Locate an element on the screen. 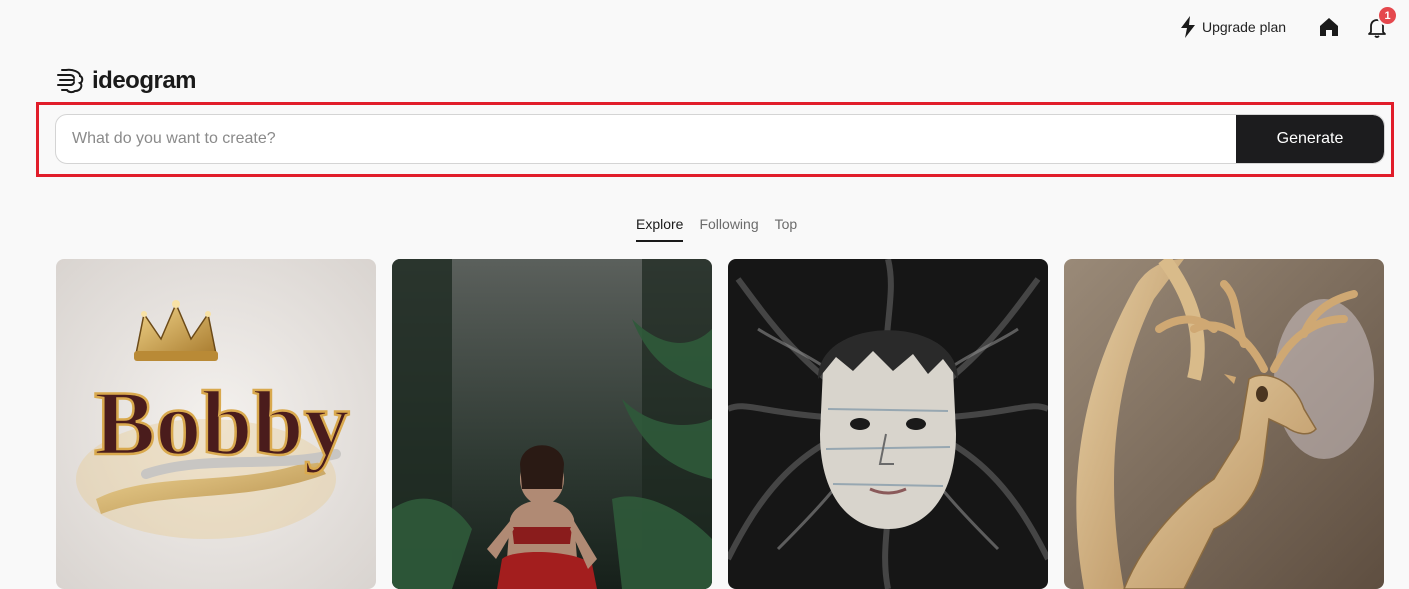 This screenshot has height=589, width=1409. wooden-deer-image is located at coordinates (1224, 424).